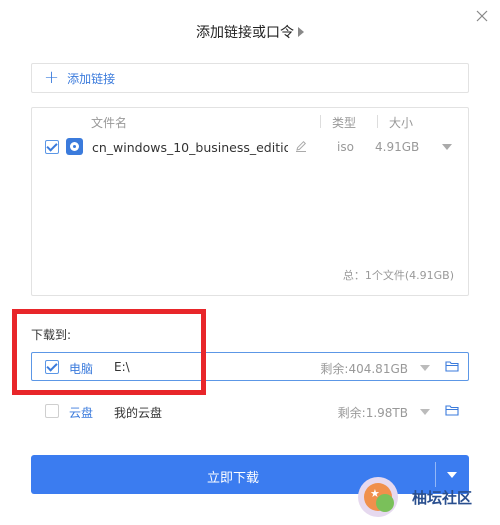 This screenshot has width=500, height=525. Describe the element at coordinates (482, 16) in the screenshot. I see `close-icon` at that location.